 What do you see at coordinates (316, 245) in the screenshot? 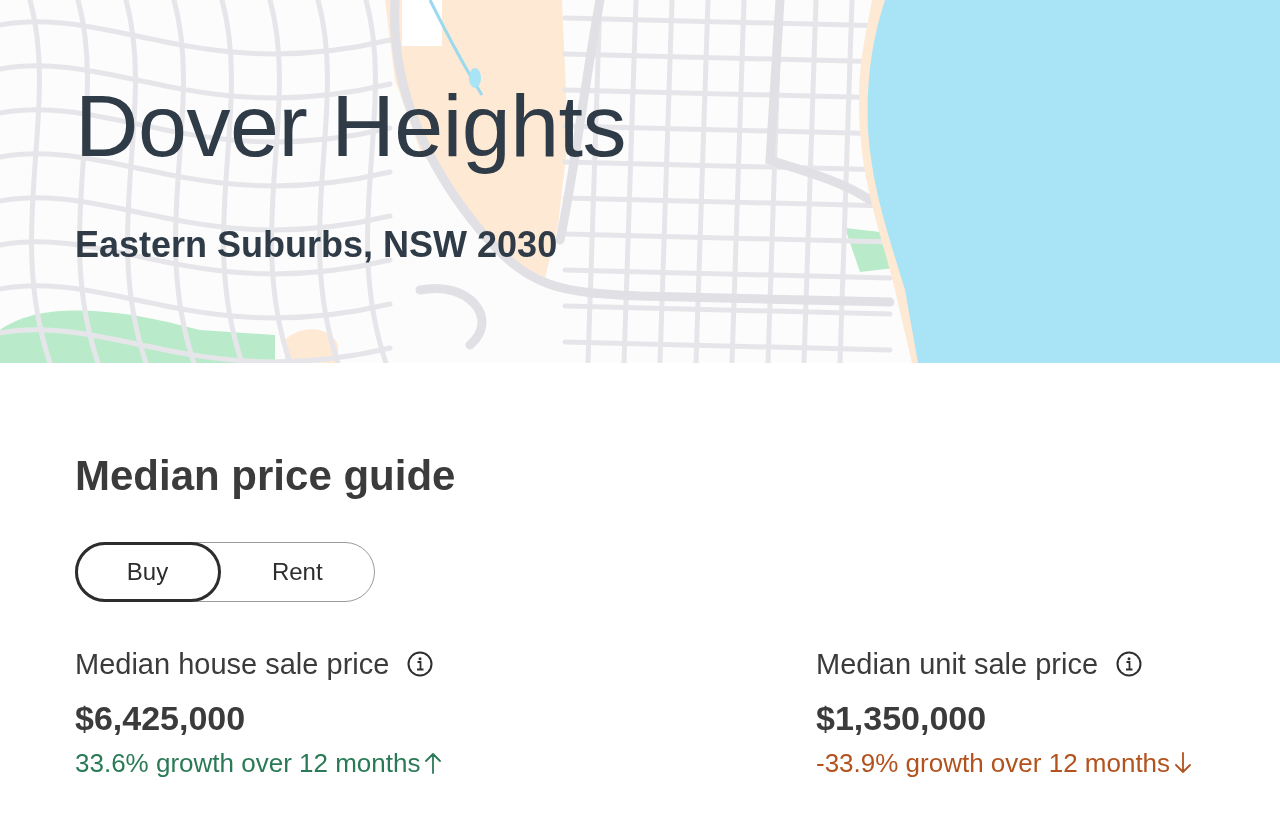
I see `suburb-location: Eastern Suburbs, NSW 2030` at bounding box center [316, 245].